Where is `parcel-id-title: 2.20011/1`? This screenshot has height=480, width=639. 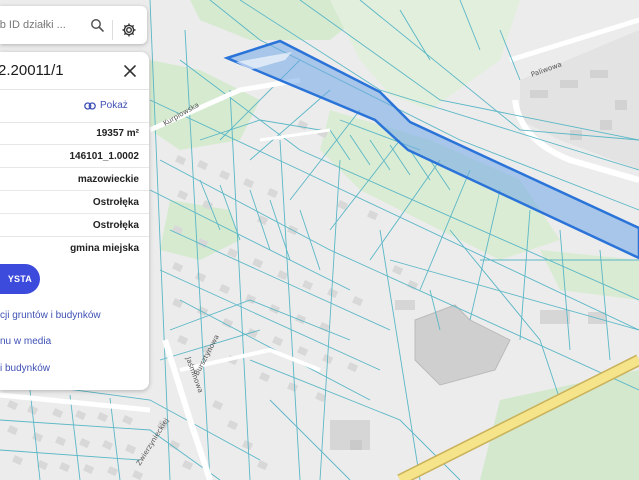
parcel-id-title: 2.20011/1 is located at coordinates (32, 70).